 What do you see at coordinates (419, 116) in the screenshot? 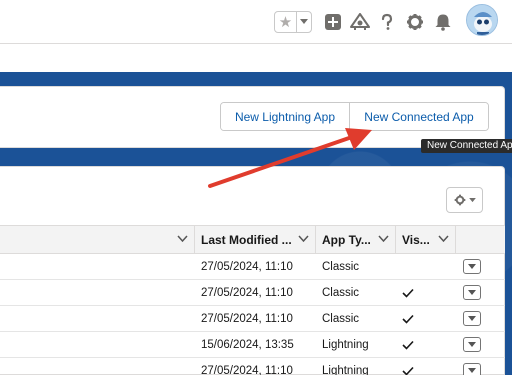
I see `new-connected-app-button: New Connected App` at bounding box center [419, 116].